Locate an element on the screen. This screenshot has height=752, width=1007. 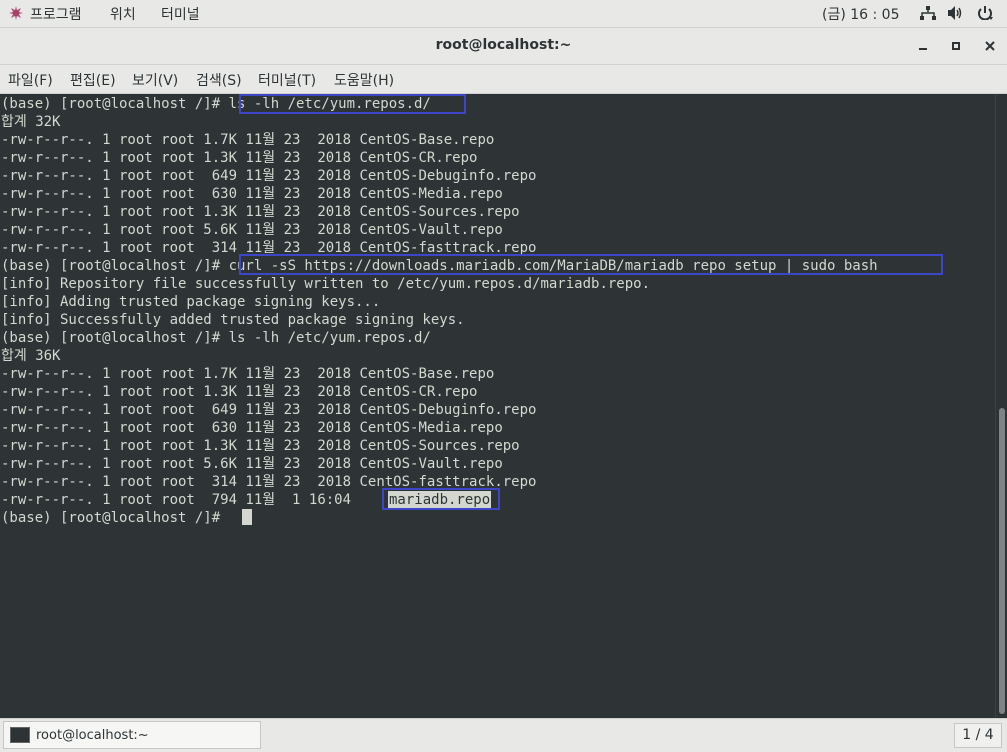
menu-edit: 편집(E) is located at coordinates (93, 80).